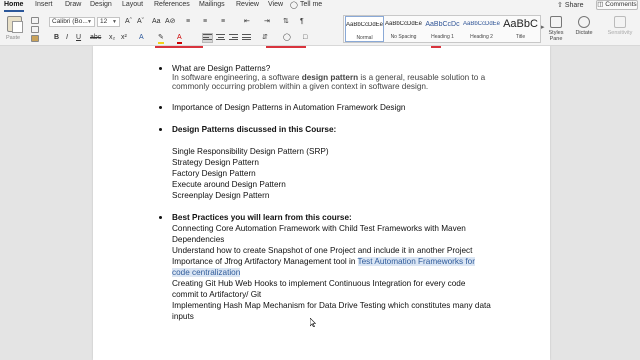 The height and width of the screenshot is (360, 640). I want to click on tab-home: Home, so click(13, 4).